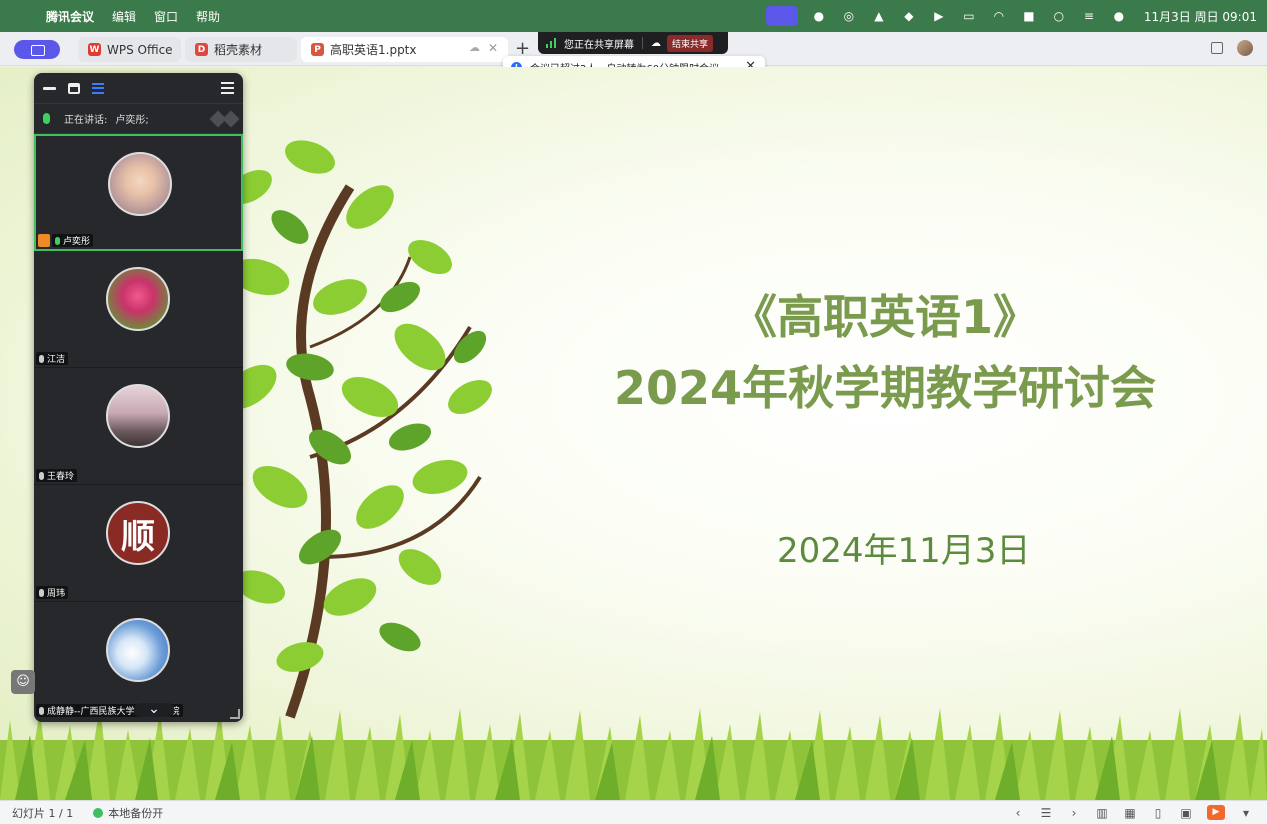 This screenshot has width=1267, height=824. What do you see at coordinates (493, 48) in the screenshot?
I see `close-tab-icon: ✕` at bounding box center [493, 48].